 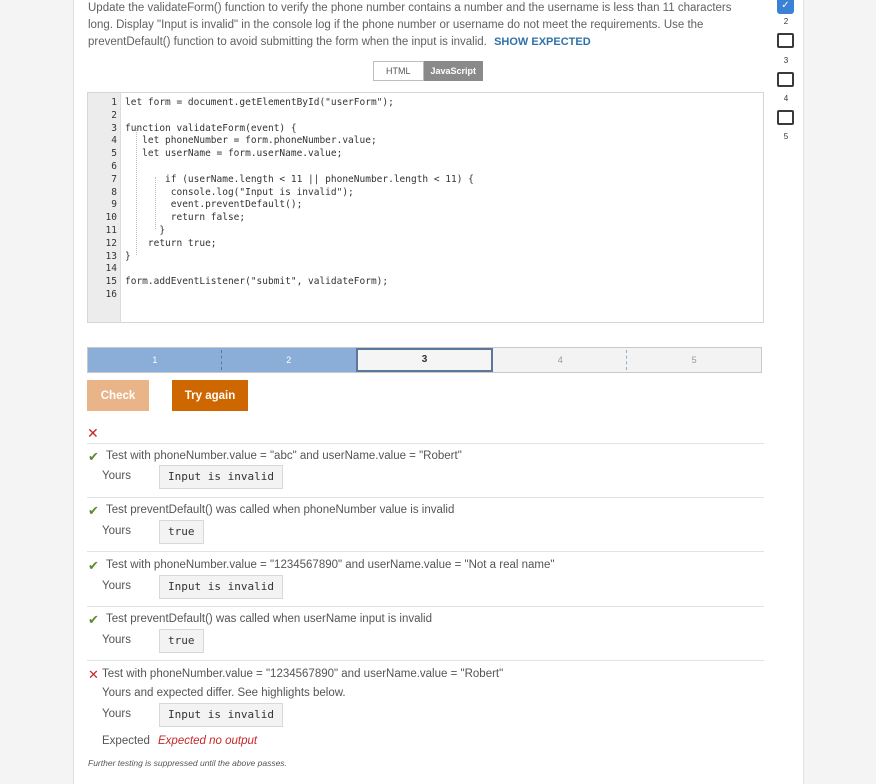 What do you see at coordinates (786, 98) in the screenshot?
I see `level-number: 4` at bounding box center [786, 98].